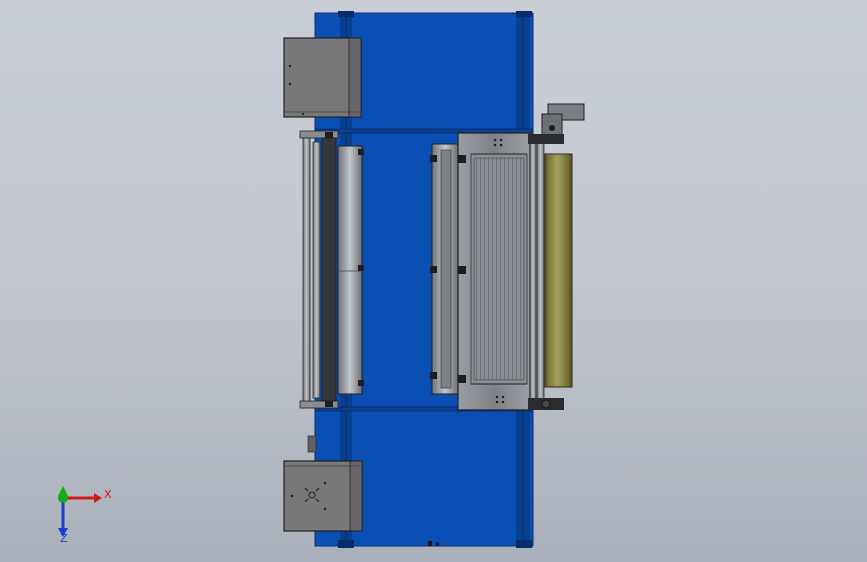 Image resolution: width=867 pixels, height=562 pixels. Describe the element at coordinates (108, 494) in the screenshot. I see `x-axis-label: X` at that location.